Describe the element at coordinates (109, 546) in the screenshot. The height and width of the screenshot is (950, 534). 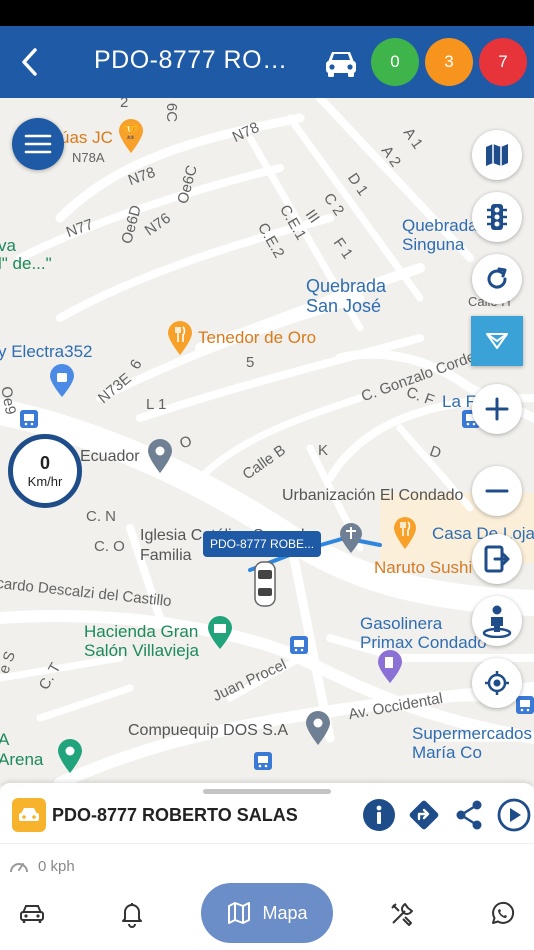
I see `map-label: C. O` at that location.